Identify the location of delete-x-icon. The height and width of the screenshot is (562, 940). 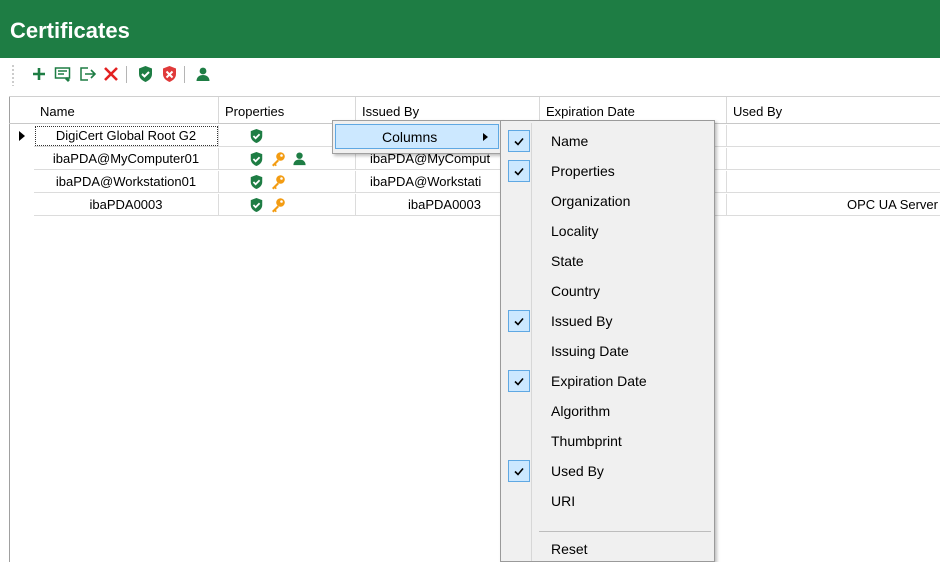
(111, 74).